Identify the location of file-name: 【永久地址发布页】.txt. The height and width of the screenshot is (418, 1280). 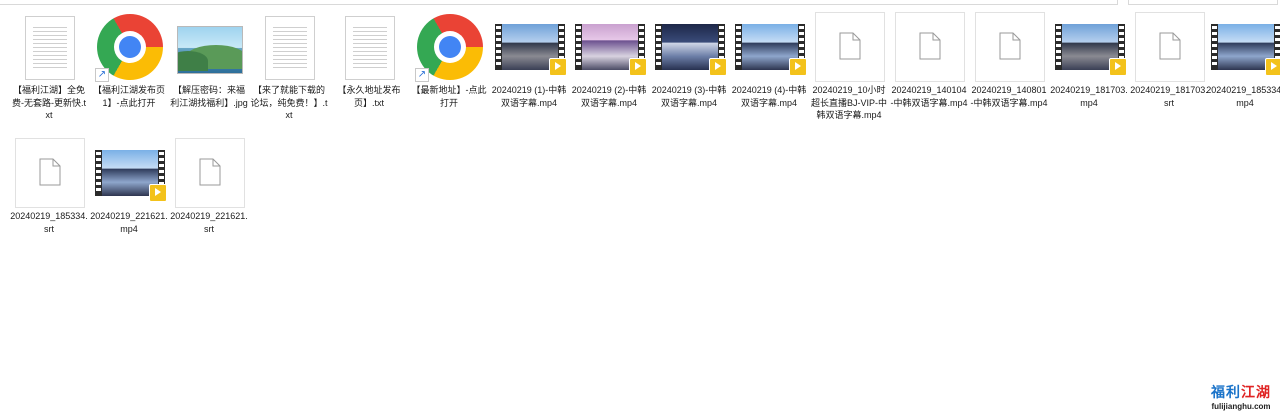
(369, 96).